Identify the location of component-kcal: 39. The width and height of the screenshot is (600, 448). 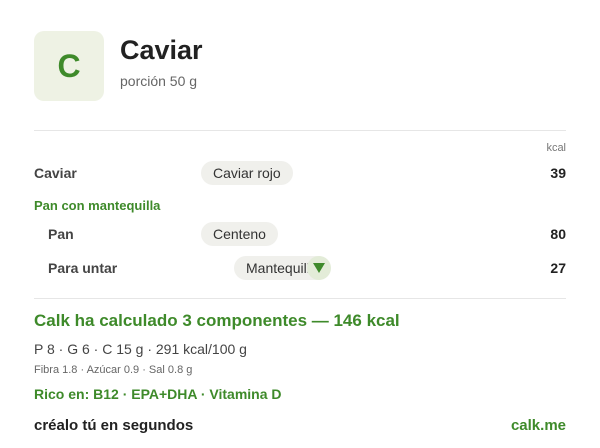
(558, 173).